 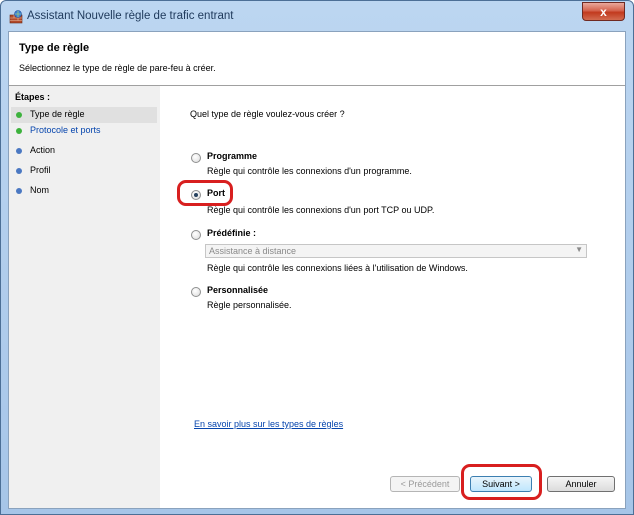 What do you see at coordinates (237, 290) in the screenshot?
I see `option-title-personnalisee: Personnalisée` at bounding box center [237, 290].